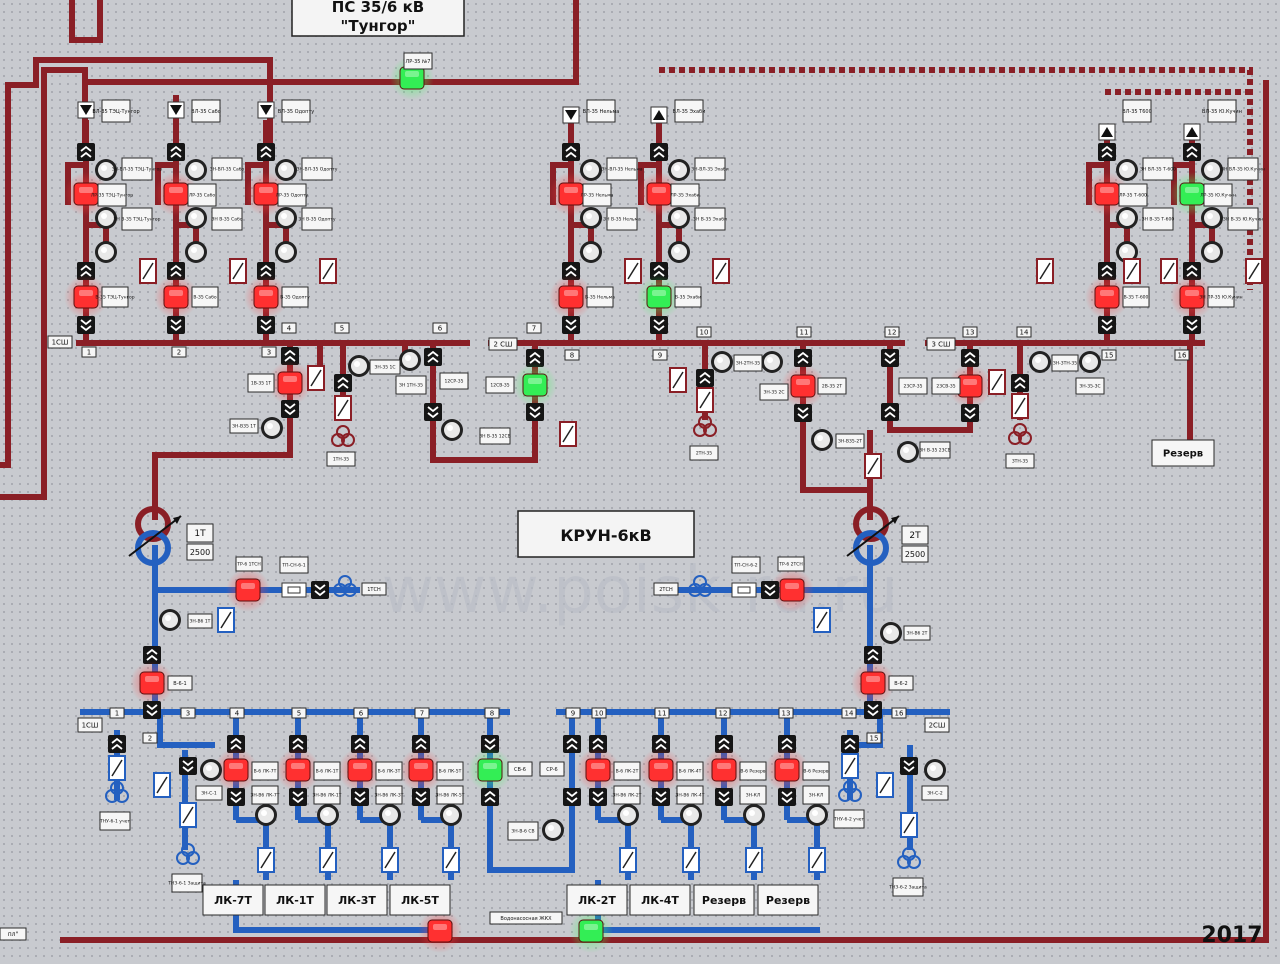 The height and width of the screenshot is (964, 1280). I want to click on chev-v6-2-down, so click(873, 710).